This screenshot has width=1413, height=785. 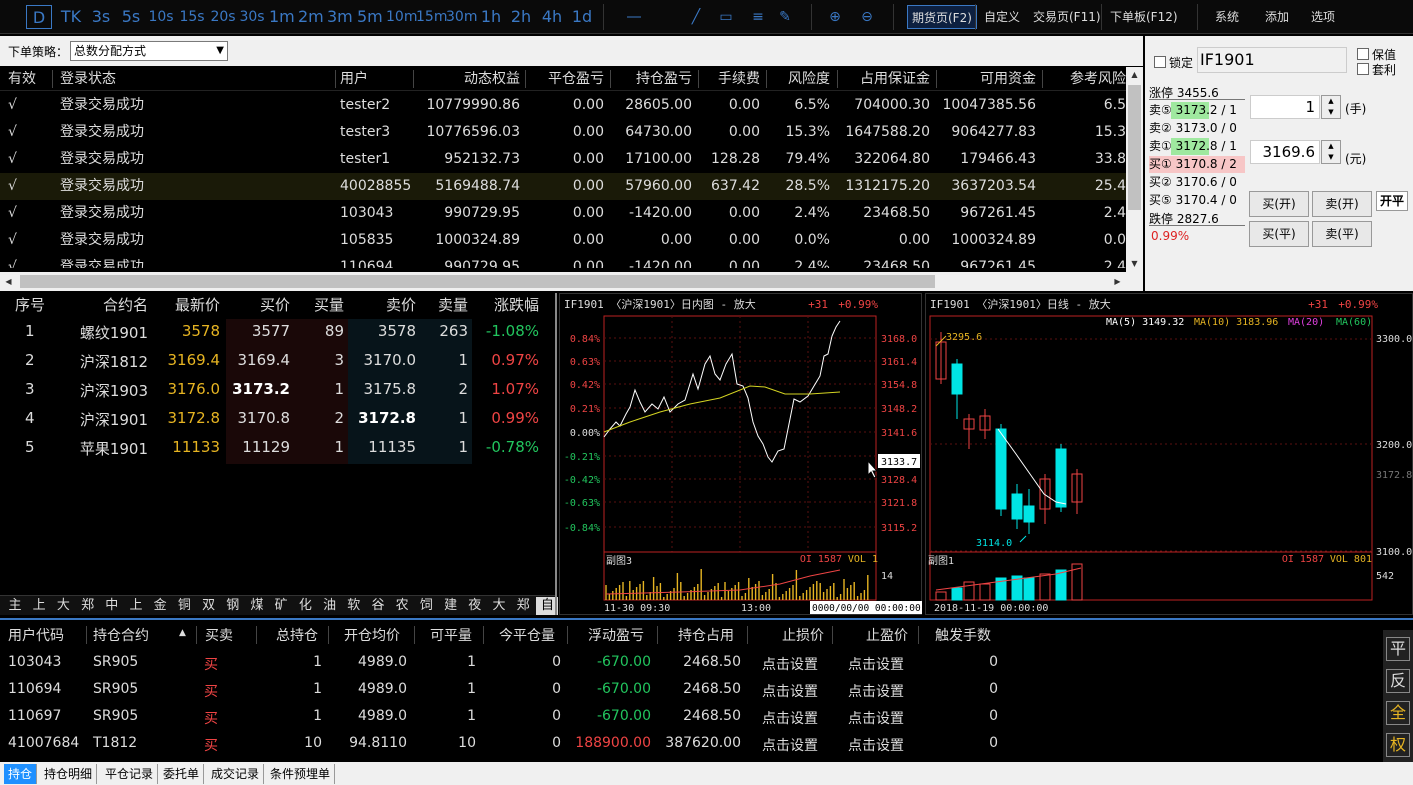 What do you see at coordinates (30, 331) in the screenshot?
I see `quote-cell: 1` at bounding box center [30, 331].